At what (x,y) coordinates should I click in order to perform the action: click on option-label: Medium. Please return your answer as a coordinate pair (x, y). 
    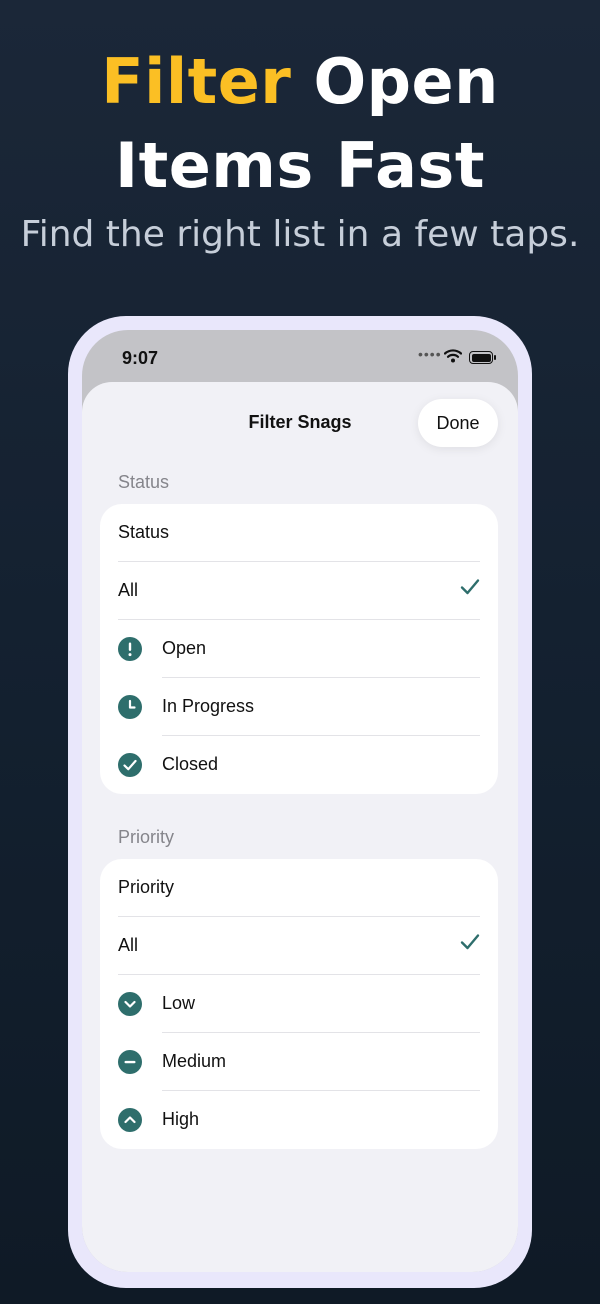
    Looking at the image, I should click on (194, 1061).